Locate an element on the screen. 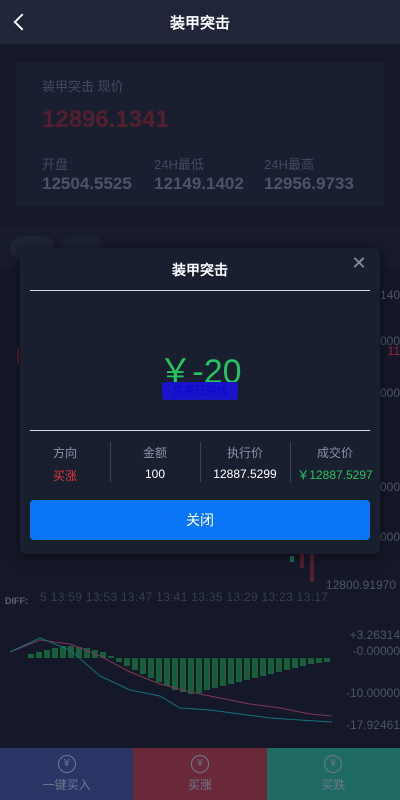 The width and height of the screenshot is (400, 800). status-badge: 交易已完成 is located at coordinates (200, 391).